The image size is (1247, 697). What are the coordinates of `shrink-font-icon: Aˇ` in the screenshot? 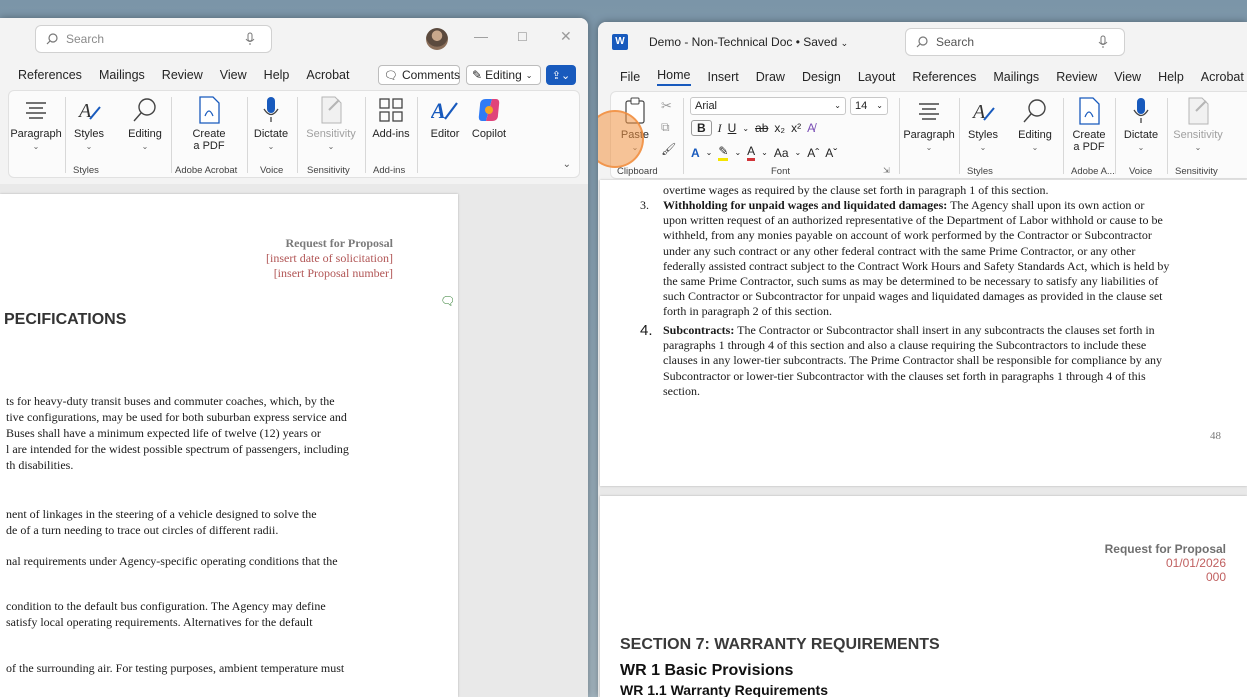 It's located at (831, 153).